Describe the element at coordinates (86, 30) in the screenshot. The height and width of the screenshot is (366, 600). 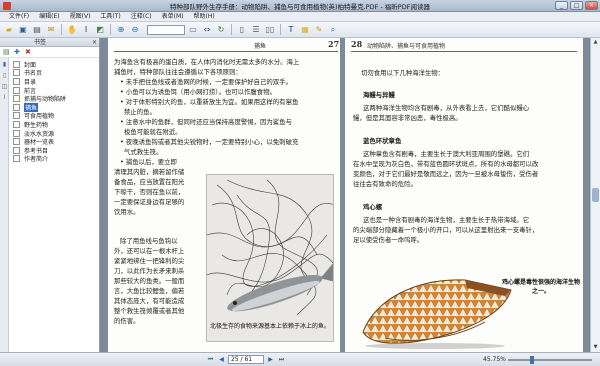
I see `select-text-icon: I` at that location.